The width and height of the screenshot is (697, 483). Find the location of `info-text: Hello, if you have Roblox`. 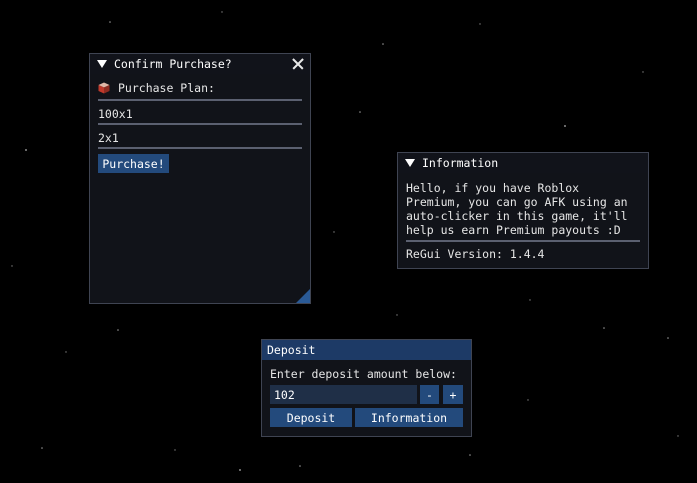

info-text: Hello, if you have Roblox is located at coordinates (493, 188).